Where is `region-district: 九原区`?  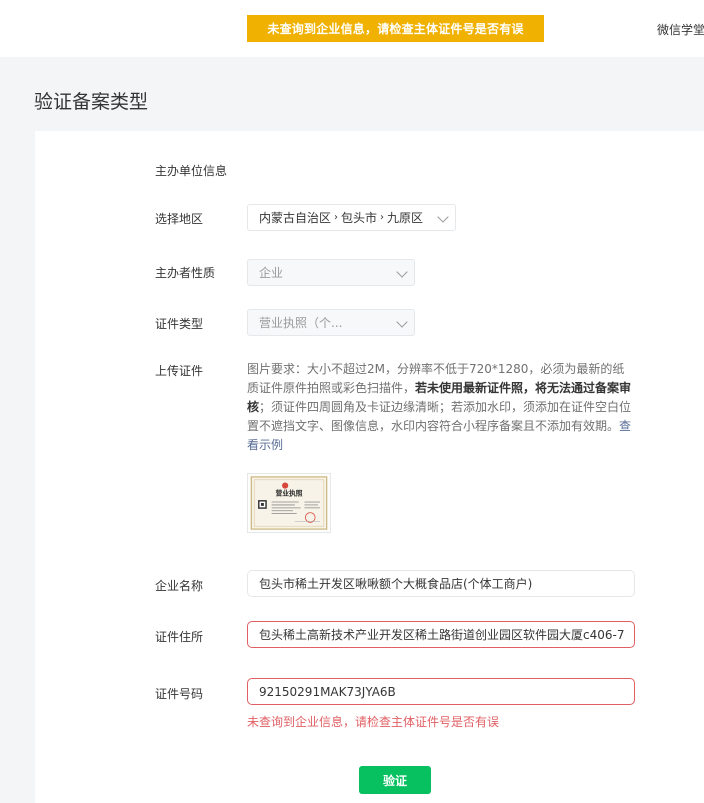 region-district: 九原区 is located at coordinates (405, 218).